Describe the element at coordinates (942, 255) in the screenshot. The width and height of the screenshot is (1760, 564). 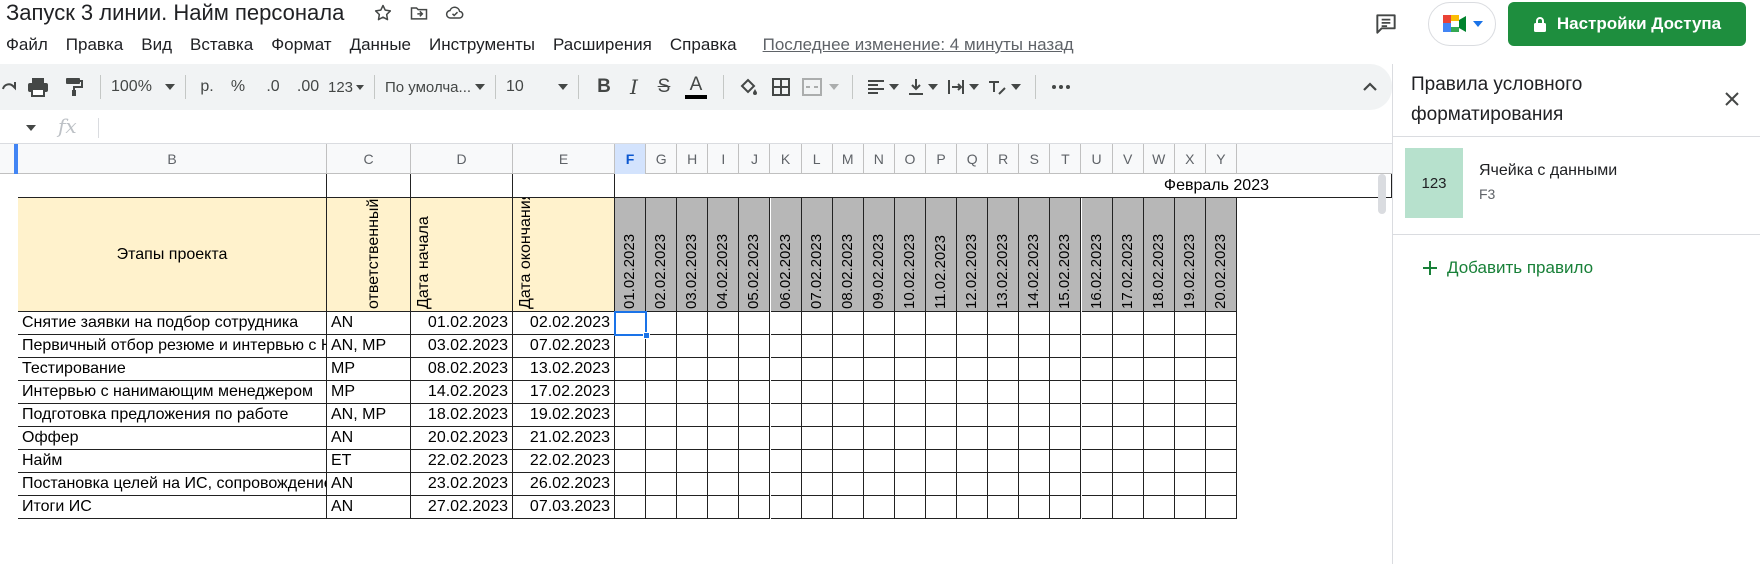
I see `date-header-cell: 11.02.2023` at that location.